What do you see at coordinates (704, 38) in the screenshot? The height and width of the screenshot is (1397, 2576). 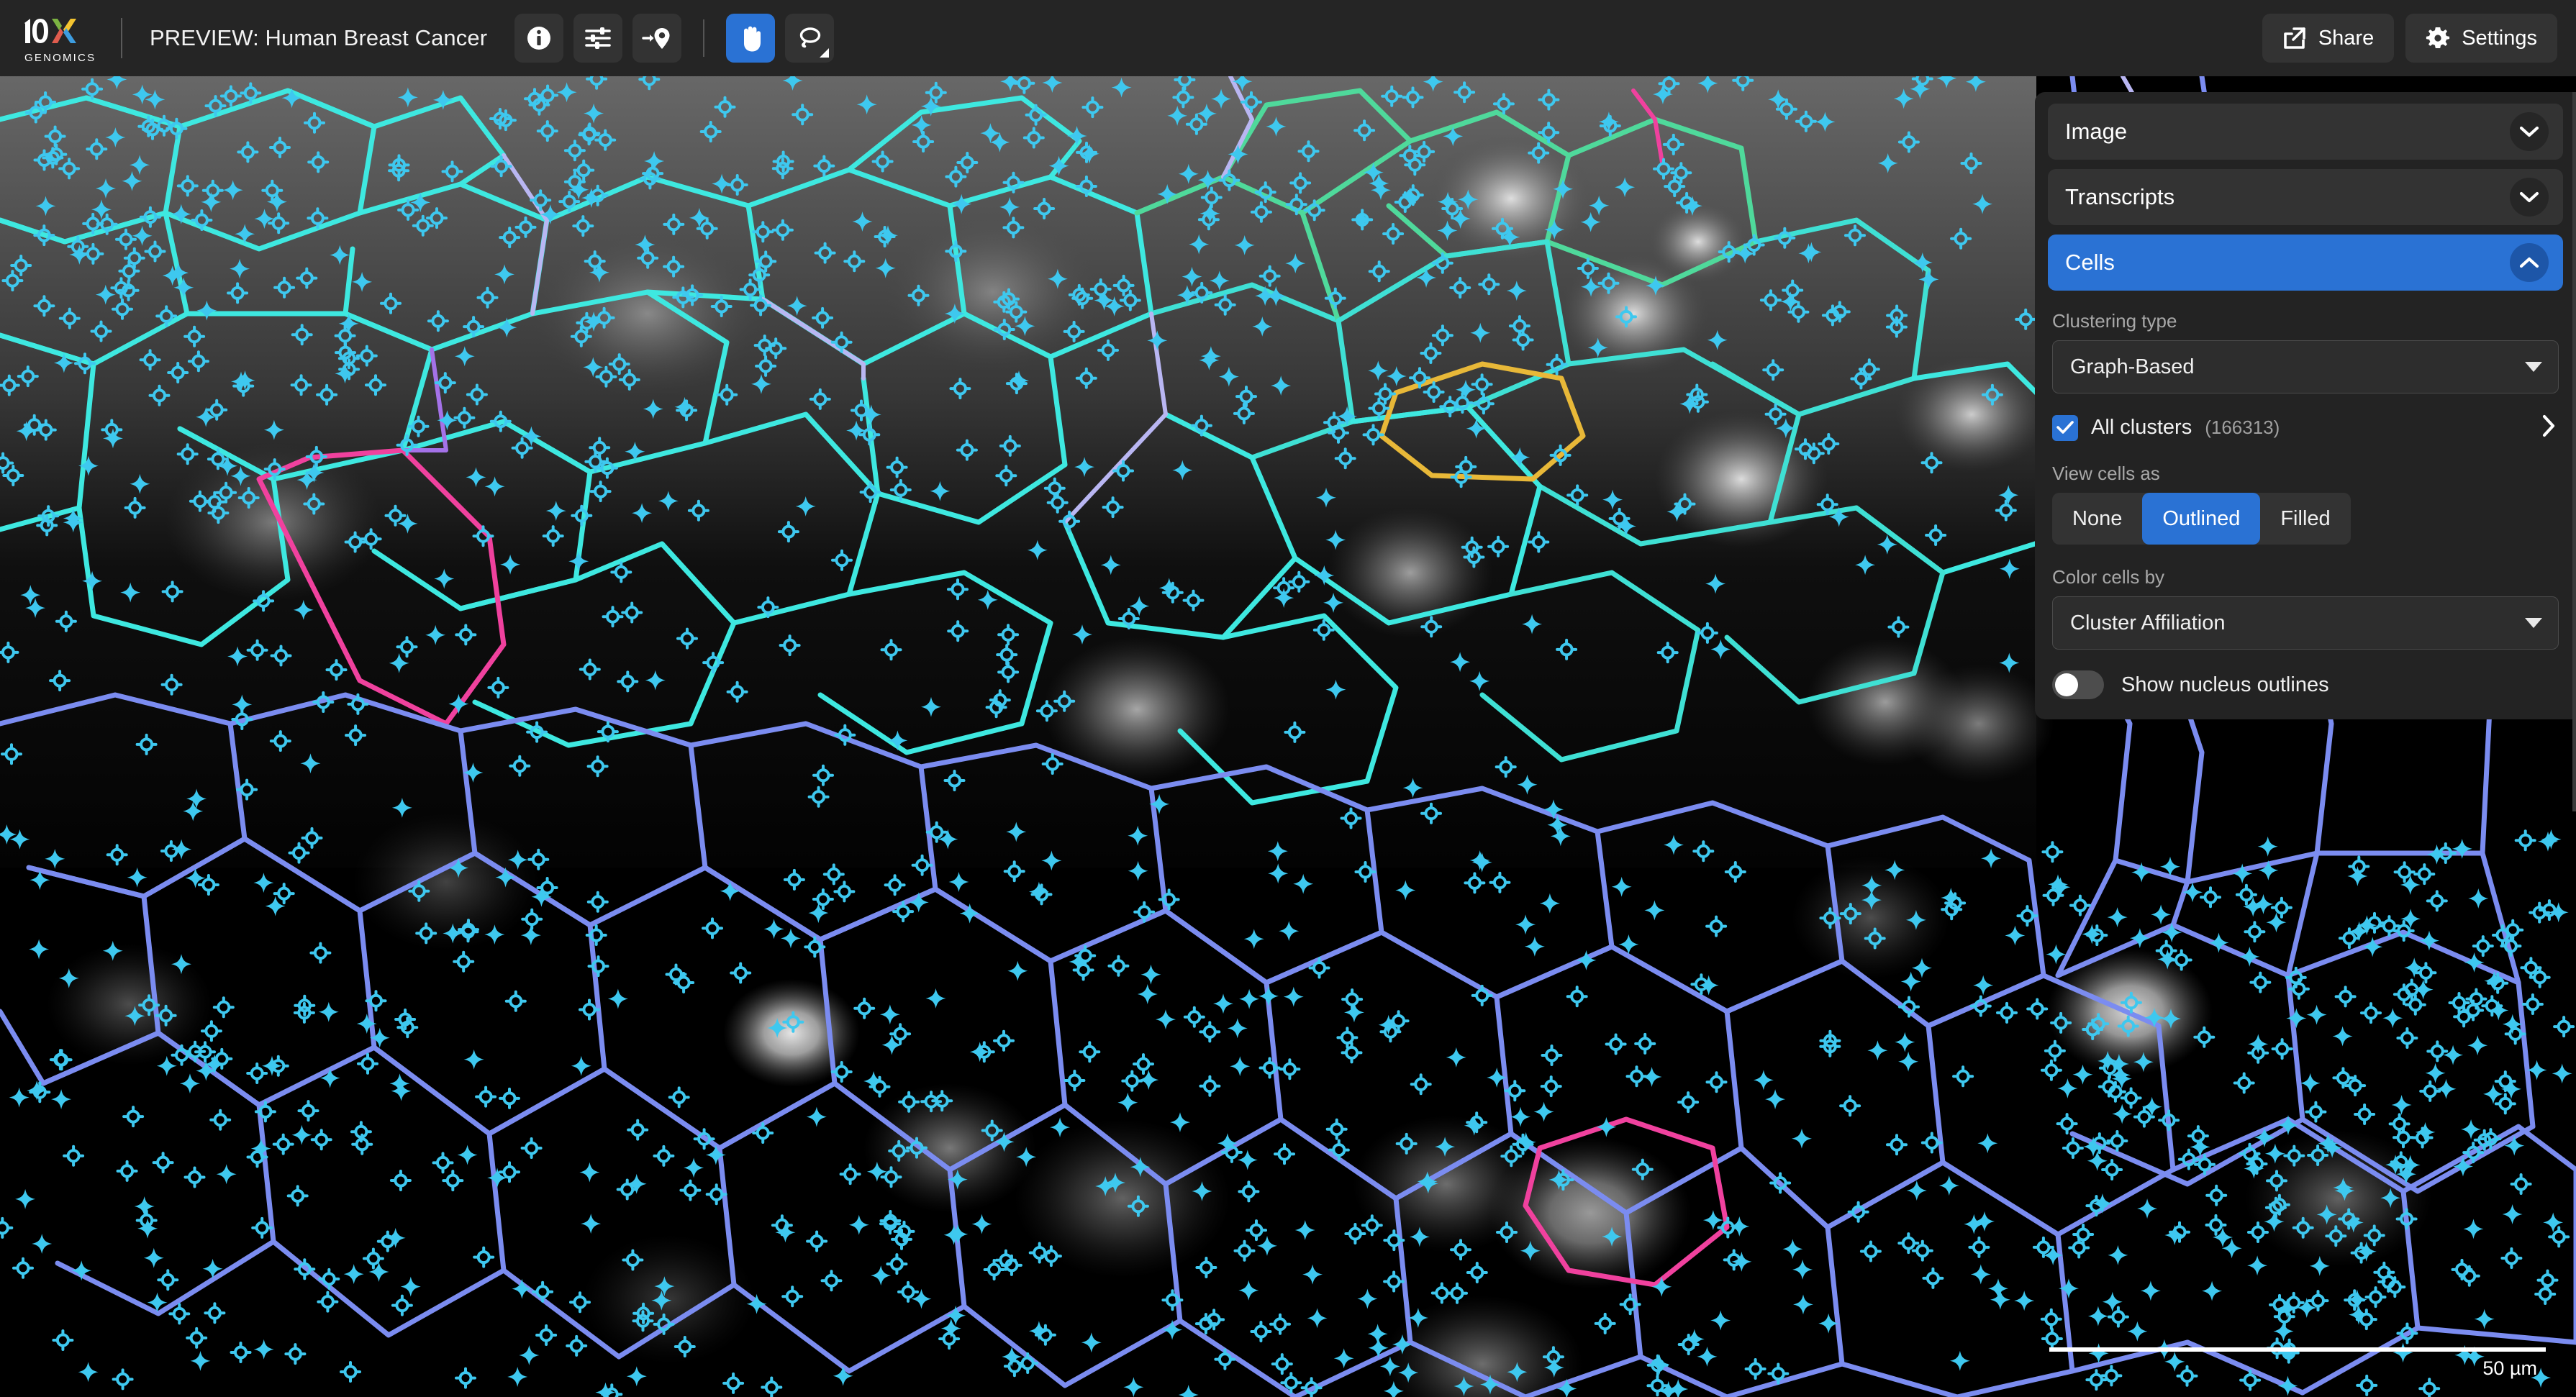 I see `tool-divider` at bounding box center [704, 38].